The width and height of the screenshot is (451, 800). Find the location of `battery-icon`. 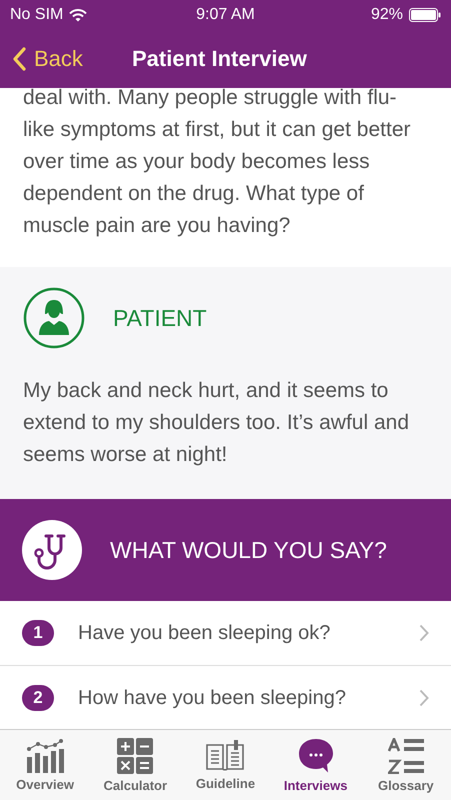

battery-icon is located at coordinates (424, 15).